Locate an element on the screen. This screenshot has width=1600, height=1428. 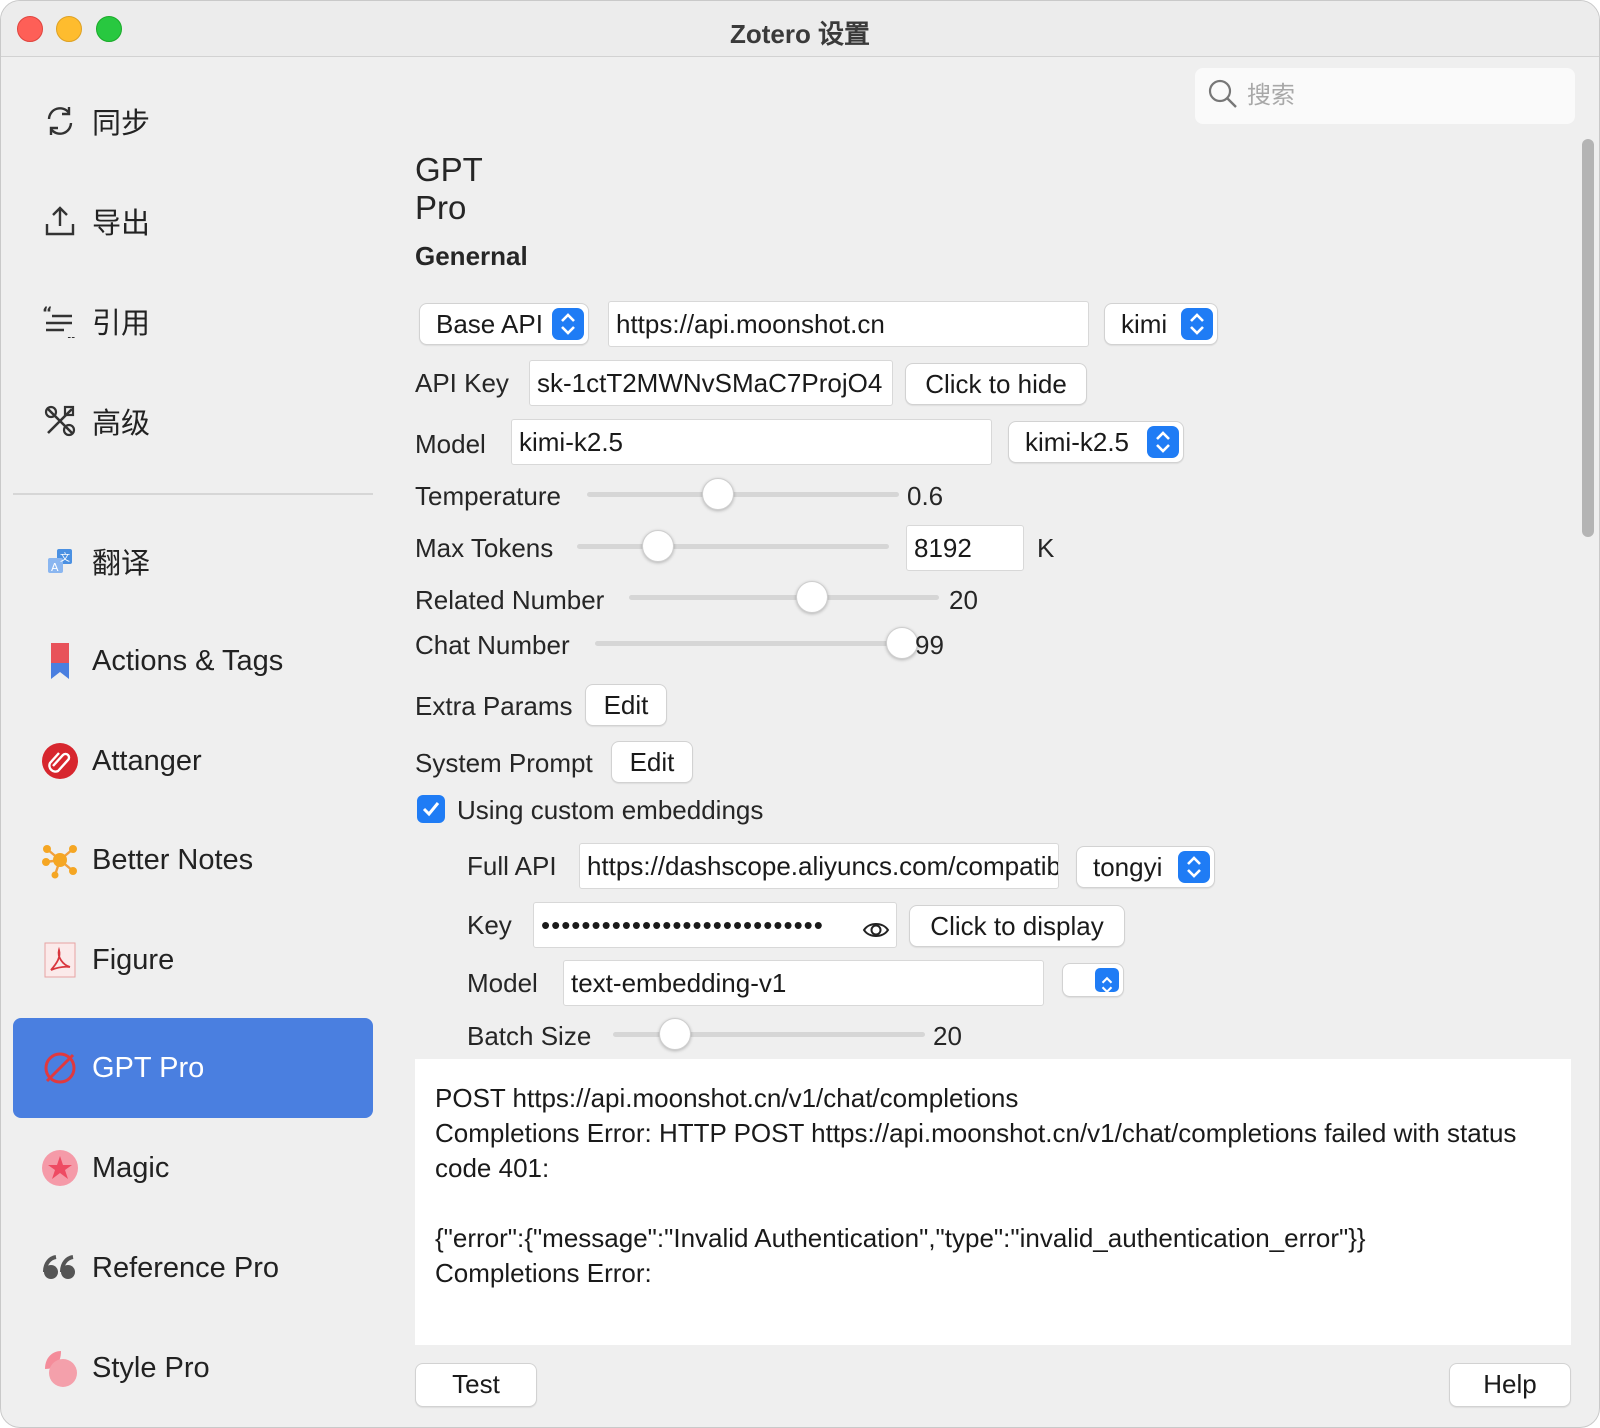
embedding-model-input: text-embedding-v1 is located at coordinates (803, 983).